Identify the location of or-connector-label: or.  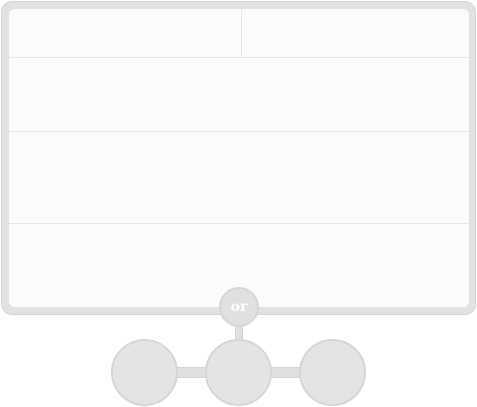
(239, 307).